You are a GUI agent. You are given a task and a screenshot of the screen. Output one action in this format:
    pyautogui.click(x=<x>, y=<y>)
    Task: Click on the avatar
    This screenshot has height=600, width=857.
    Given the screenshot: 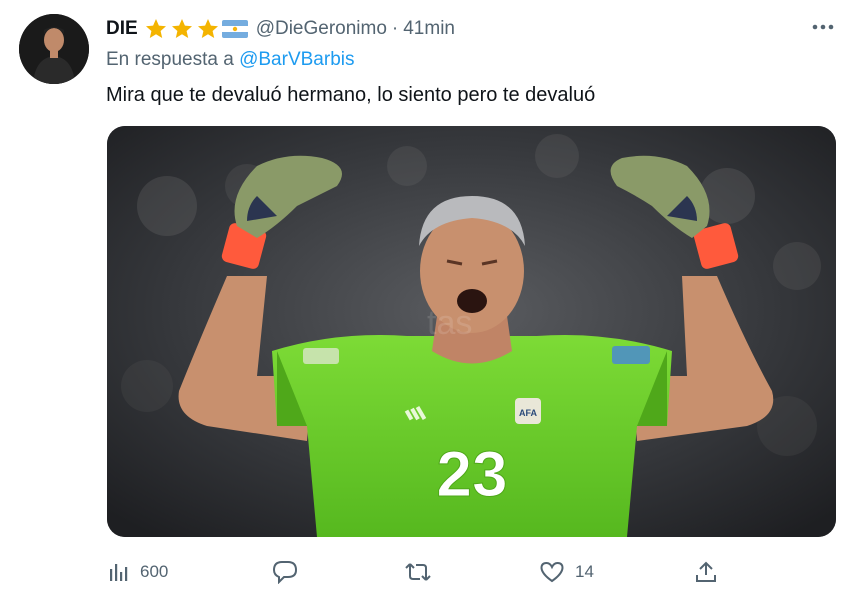 What is the action you would take?
    pyautogui.click(x=54, y=49)
    